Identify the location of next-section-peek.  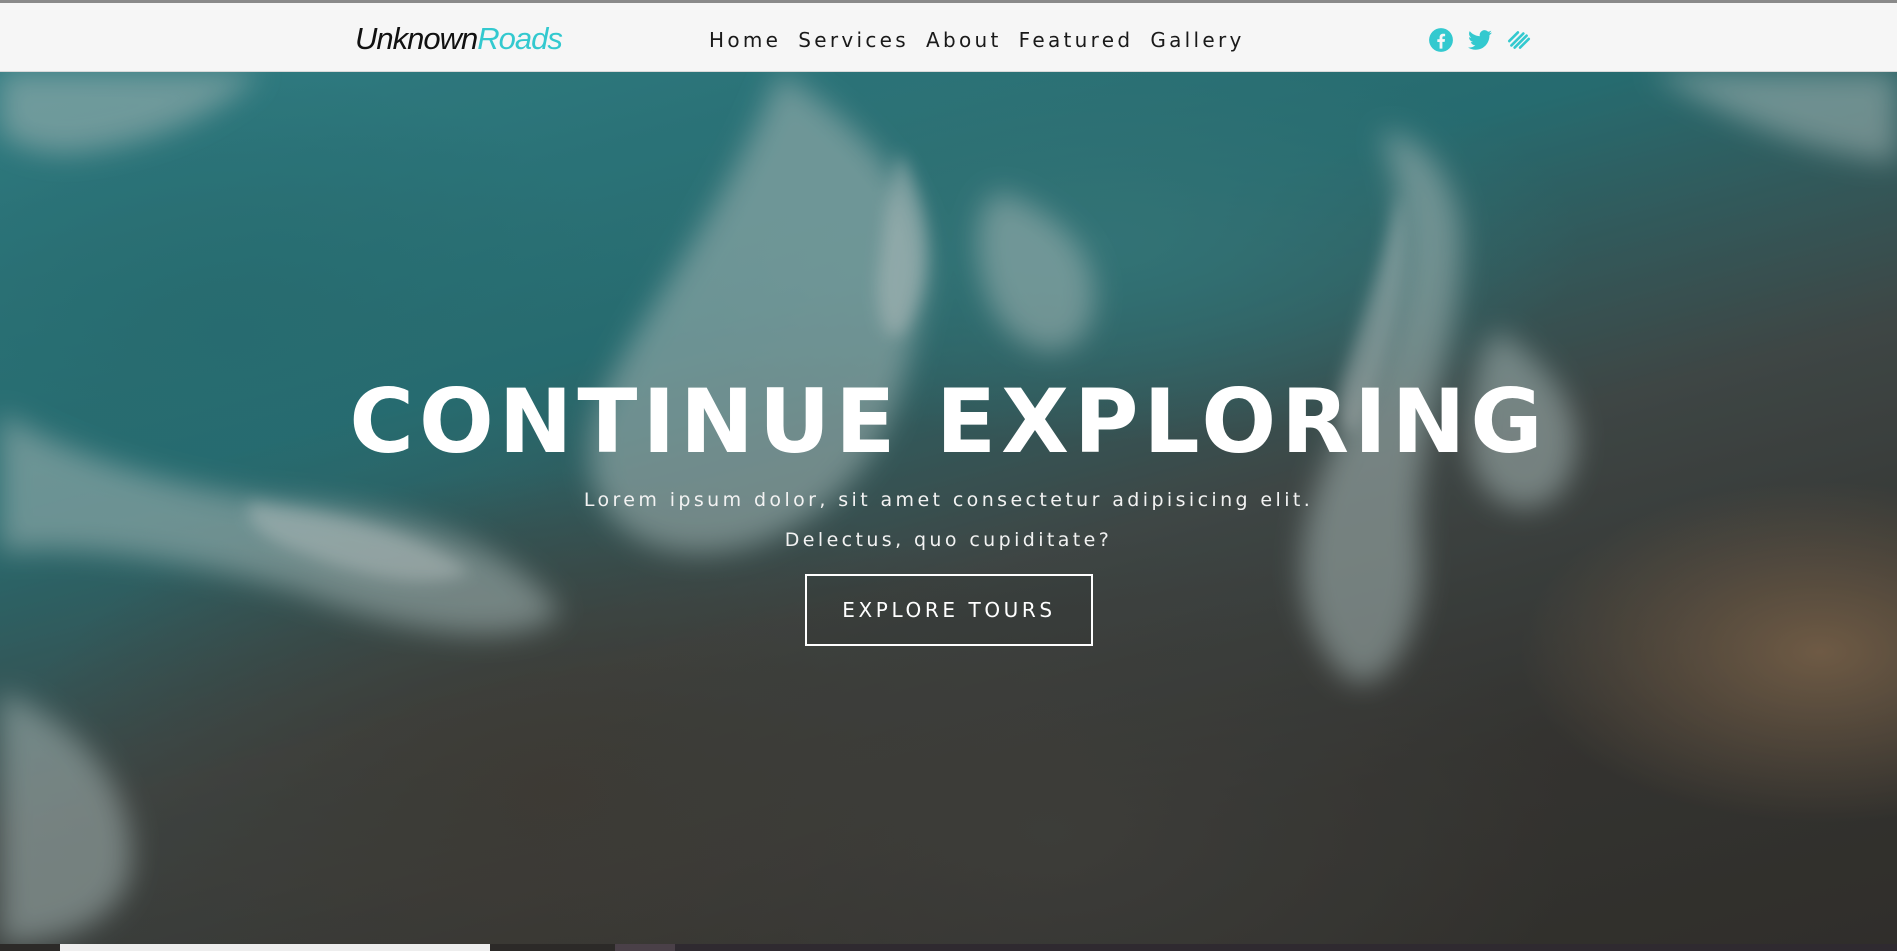
(948, 947).